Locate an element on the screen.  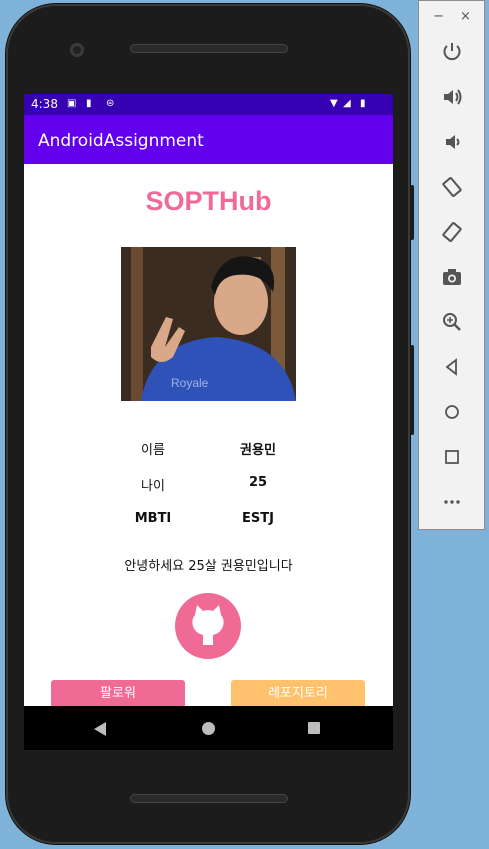
name-label: 이름 is located at coordinates (153, 450).